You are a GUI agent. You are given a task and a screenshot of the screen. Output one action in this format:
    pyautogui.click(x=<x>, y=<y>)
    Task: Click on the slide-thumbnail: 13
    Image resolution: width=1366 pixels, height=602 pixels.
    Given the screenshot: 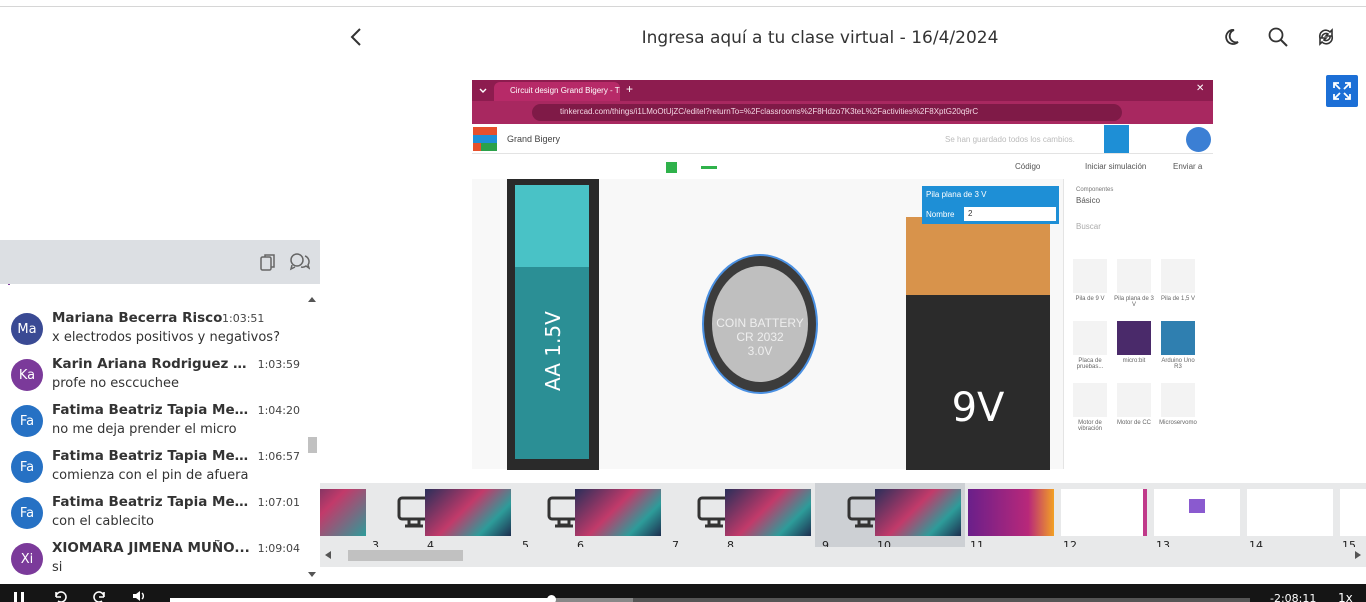 What is the action you would take?
    pyautogui.click(x=1198, y=519)
    